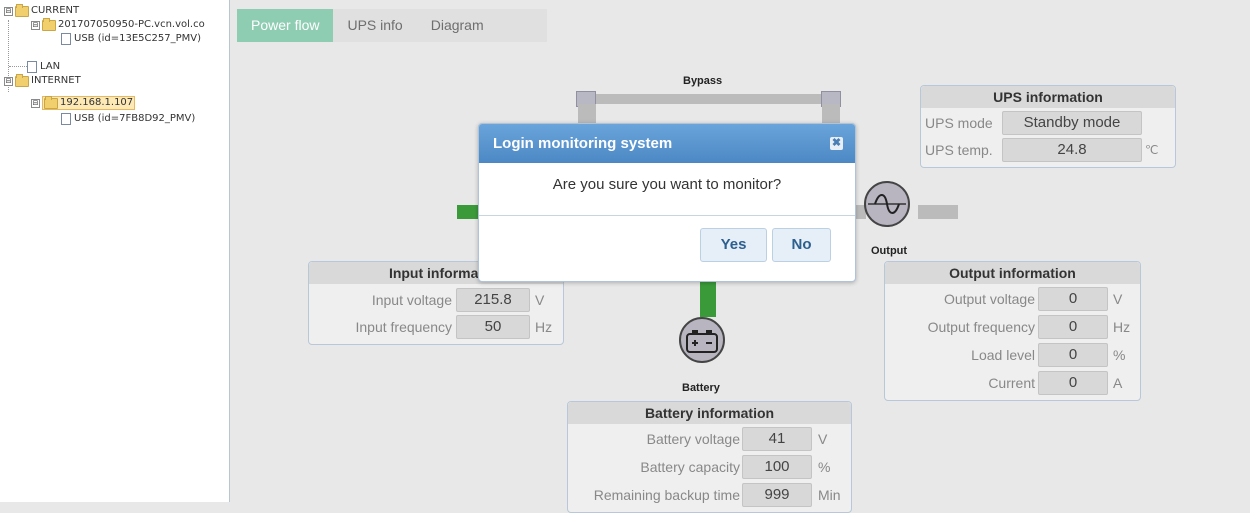 The height and width of the screenshot is (513, 1250). I want to click on battery-icon, so click(702, 341).